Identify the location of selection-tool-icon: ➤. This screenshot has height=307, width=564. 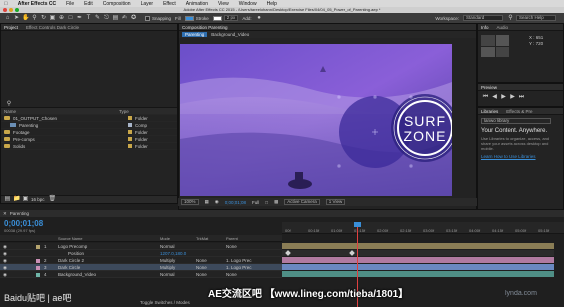
(16, 18).